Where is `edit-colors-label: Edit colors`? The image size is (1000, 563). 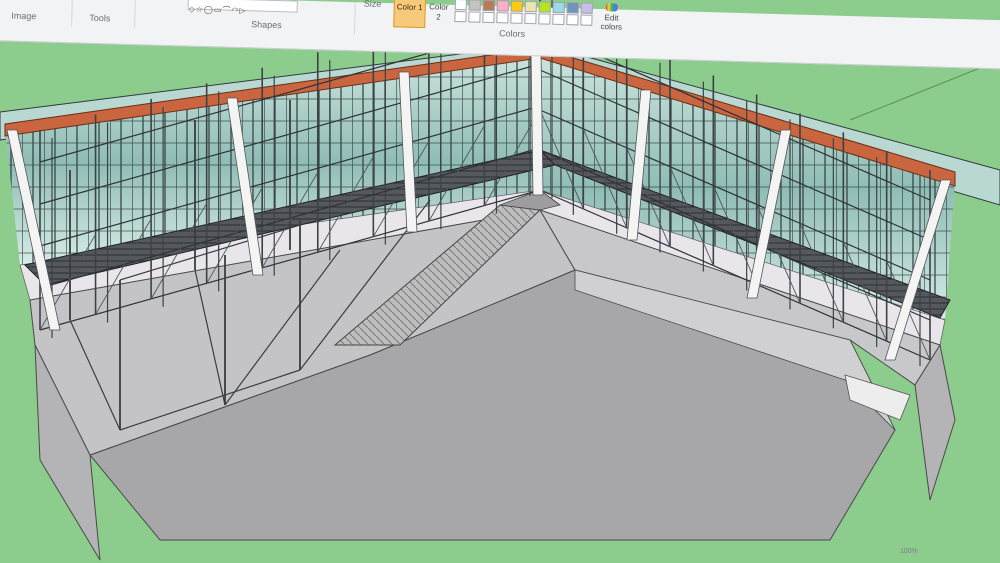 edit-colors-label: Edit colors is located at coordinates (611, 22).